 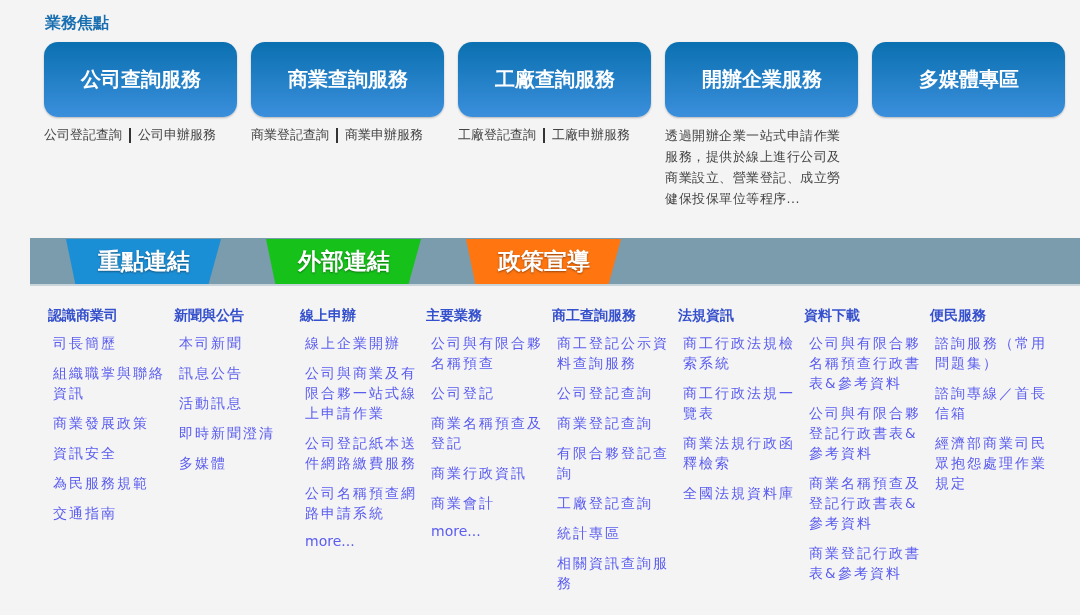 I want to click on service-button: 多媒體專區, so click(x=968, y=79).